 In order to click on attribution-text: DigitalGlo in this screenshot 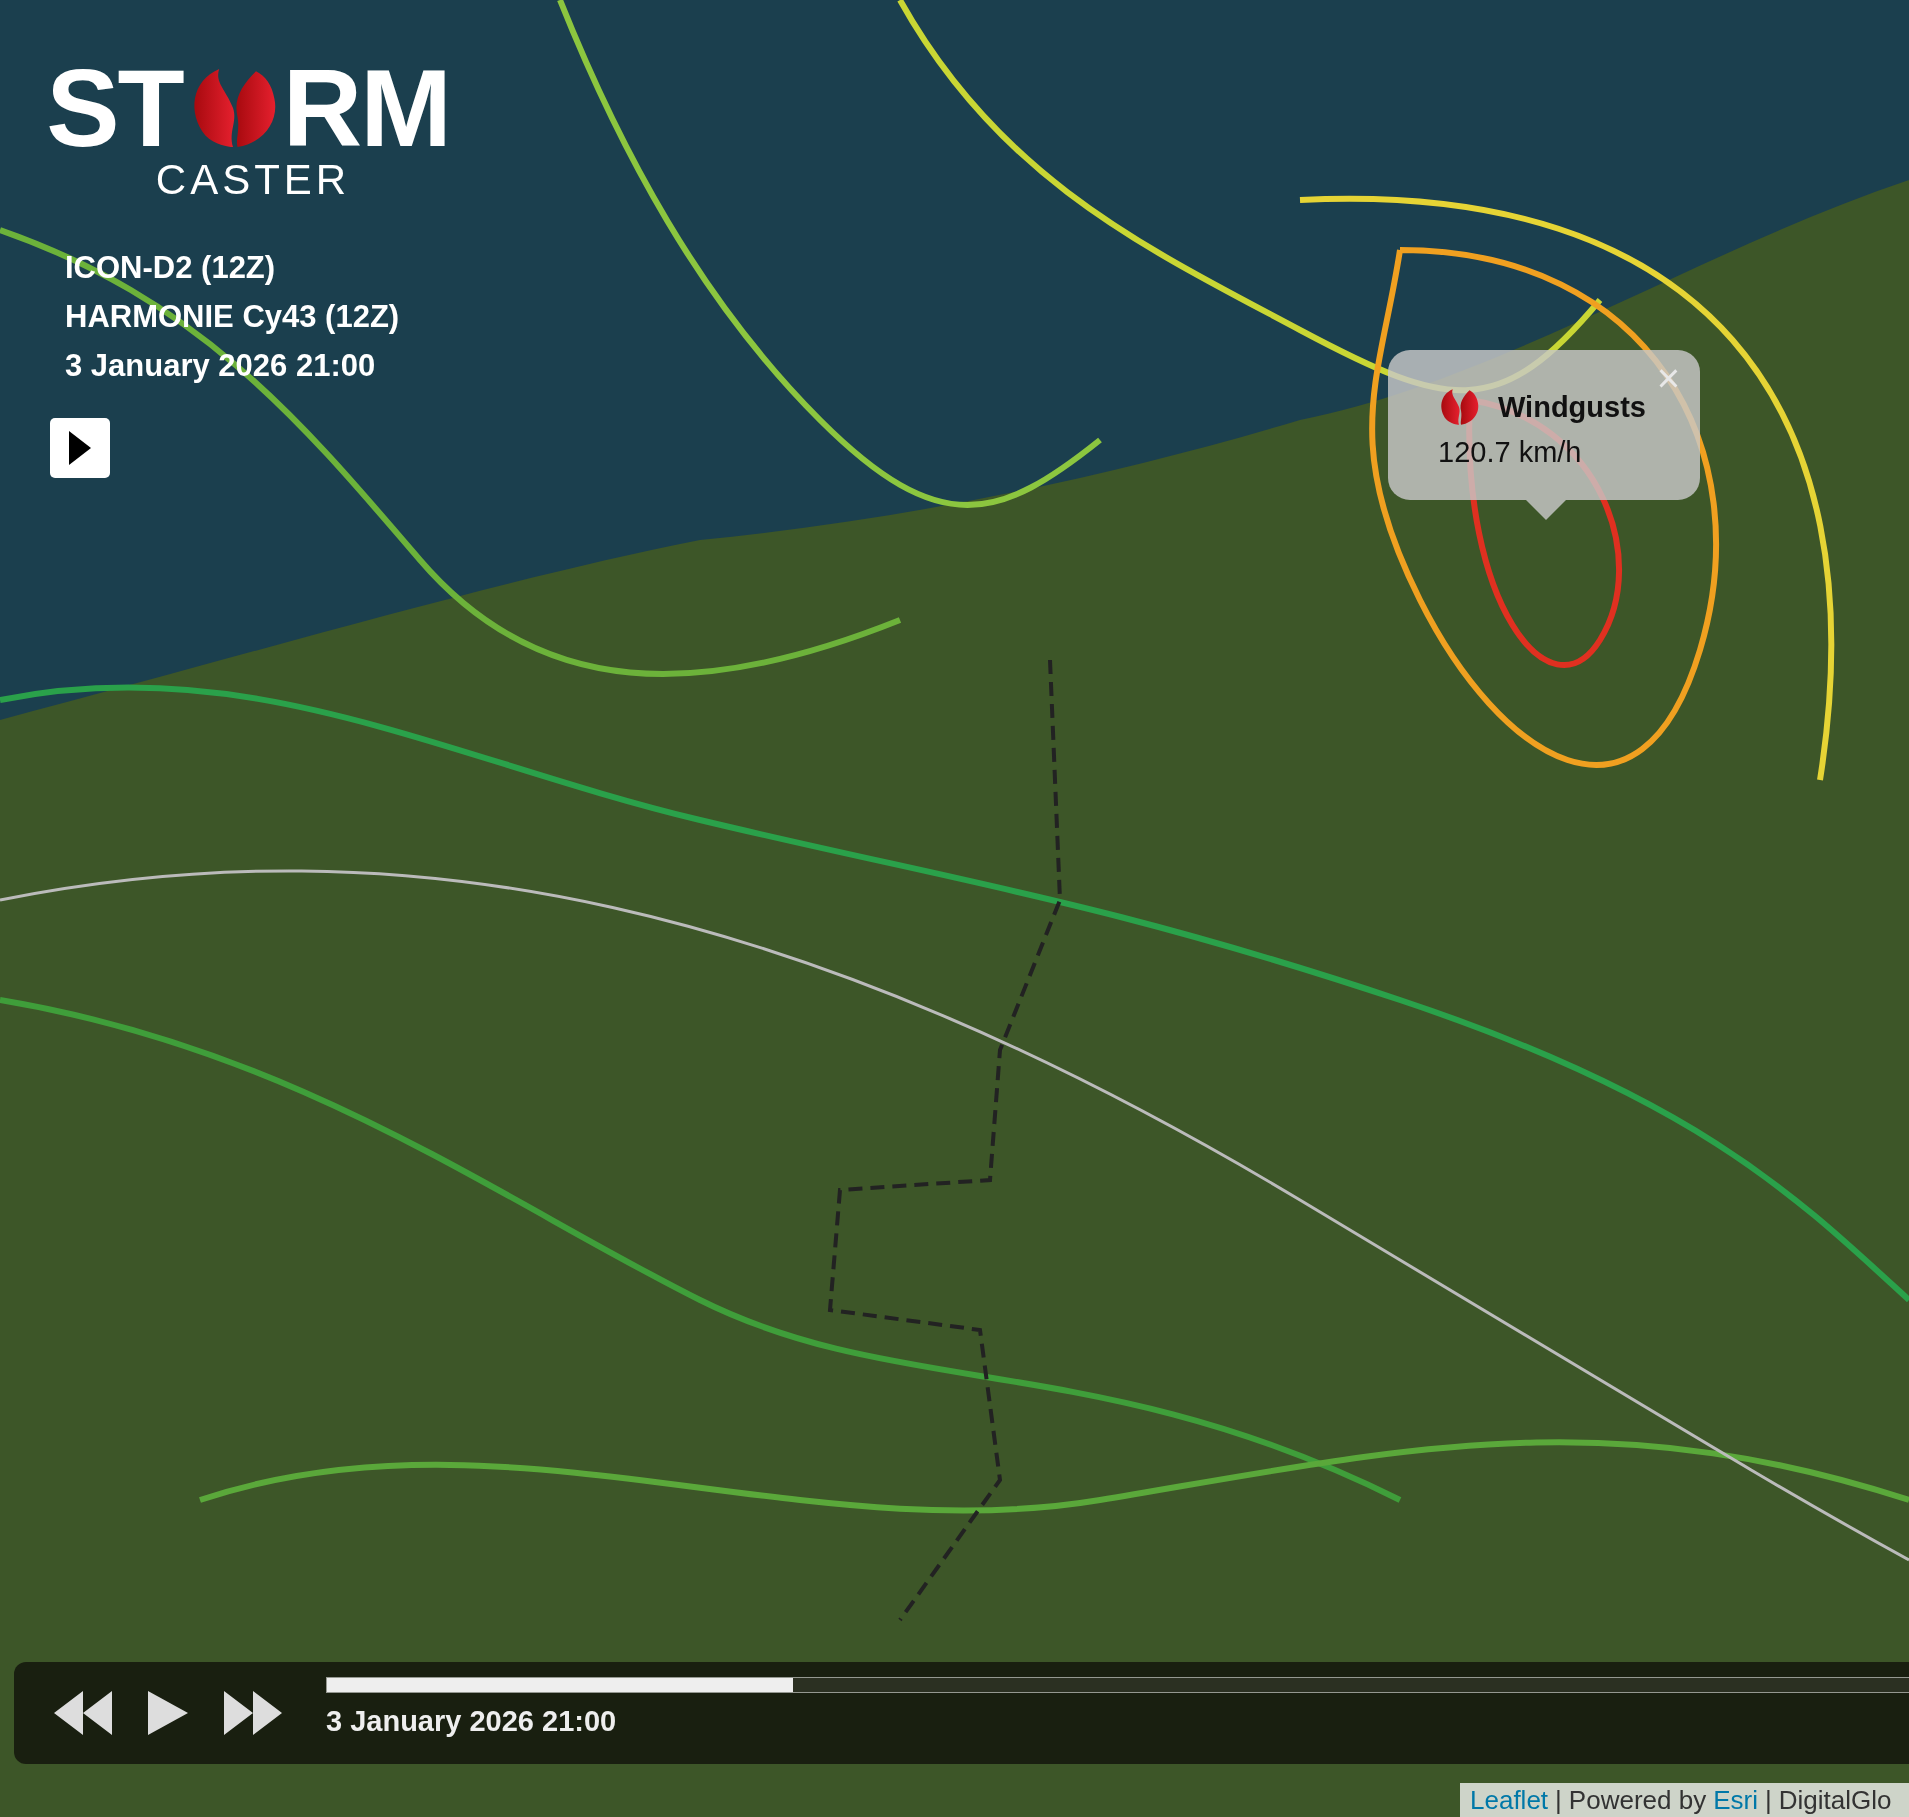, I will do `click(1835, 1800)`.